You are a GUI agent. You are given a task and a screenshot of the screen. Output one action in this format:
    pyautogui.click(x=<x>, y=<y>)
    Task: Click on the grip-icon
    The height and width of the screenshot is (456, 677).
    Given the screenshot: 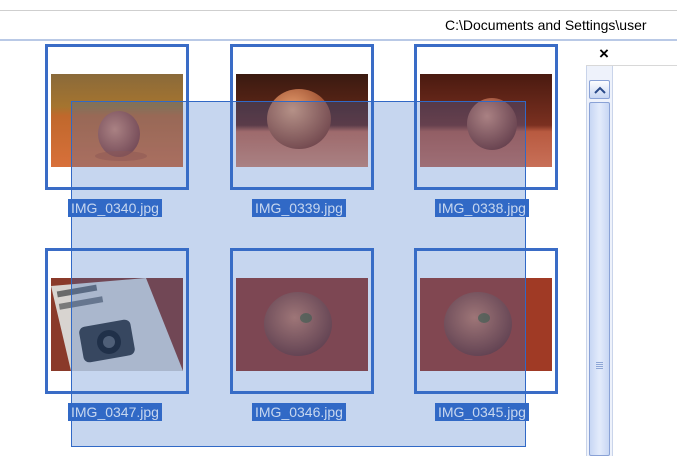 What is the action you would take?
    pyautogui.click(x=599, y=365)
    